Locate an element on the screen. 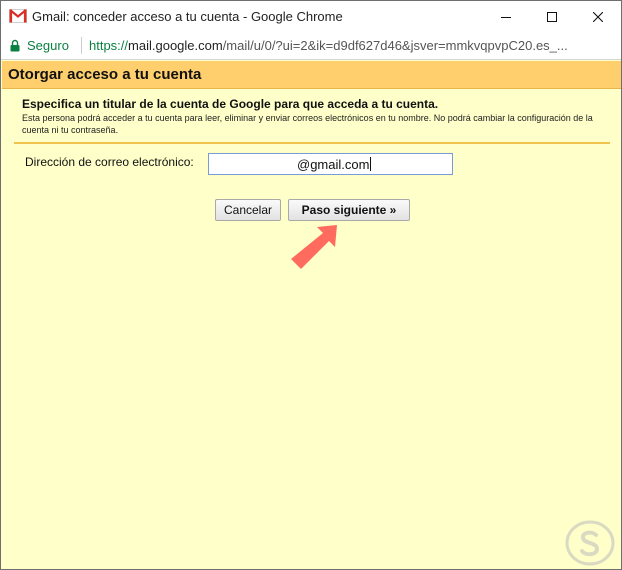 The width and height of the screenshot is (622, 570). email-value-text: @gmail.com is located at coordinates (333, 164).